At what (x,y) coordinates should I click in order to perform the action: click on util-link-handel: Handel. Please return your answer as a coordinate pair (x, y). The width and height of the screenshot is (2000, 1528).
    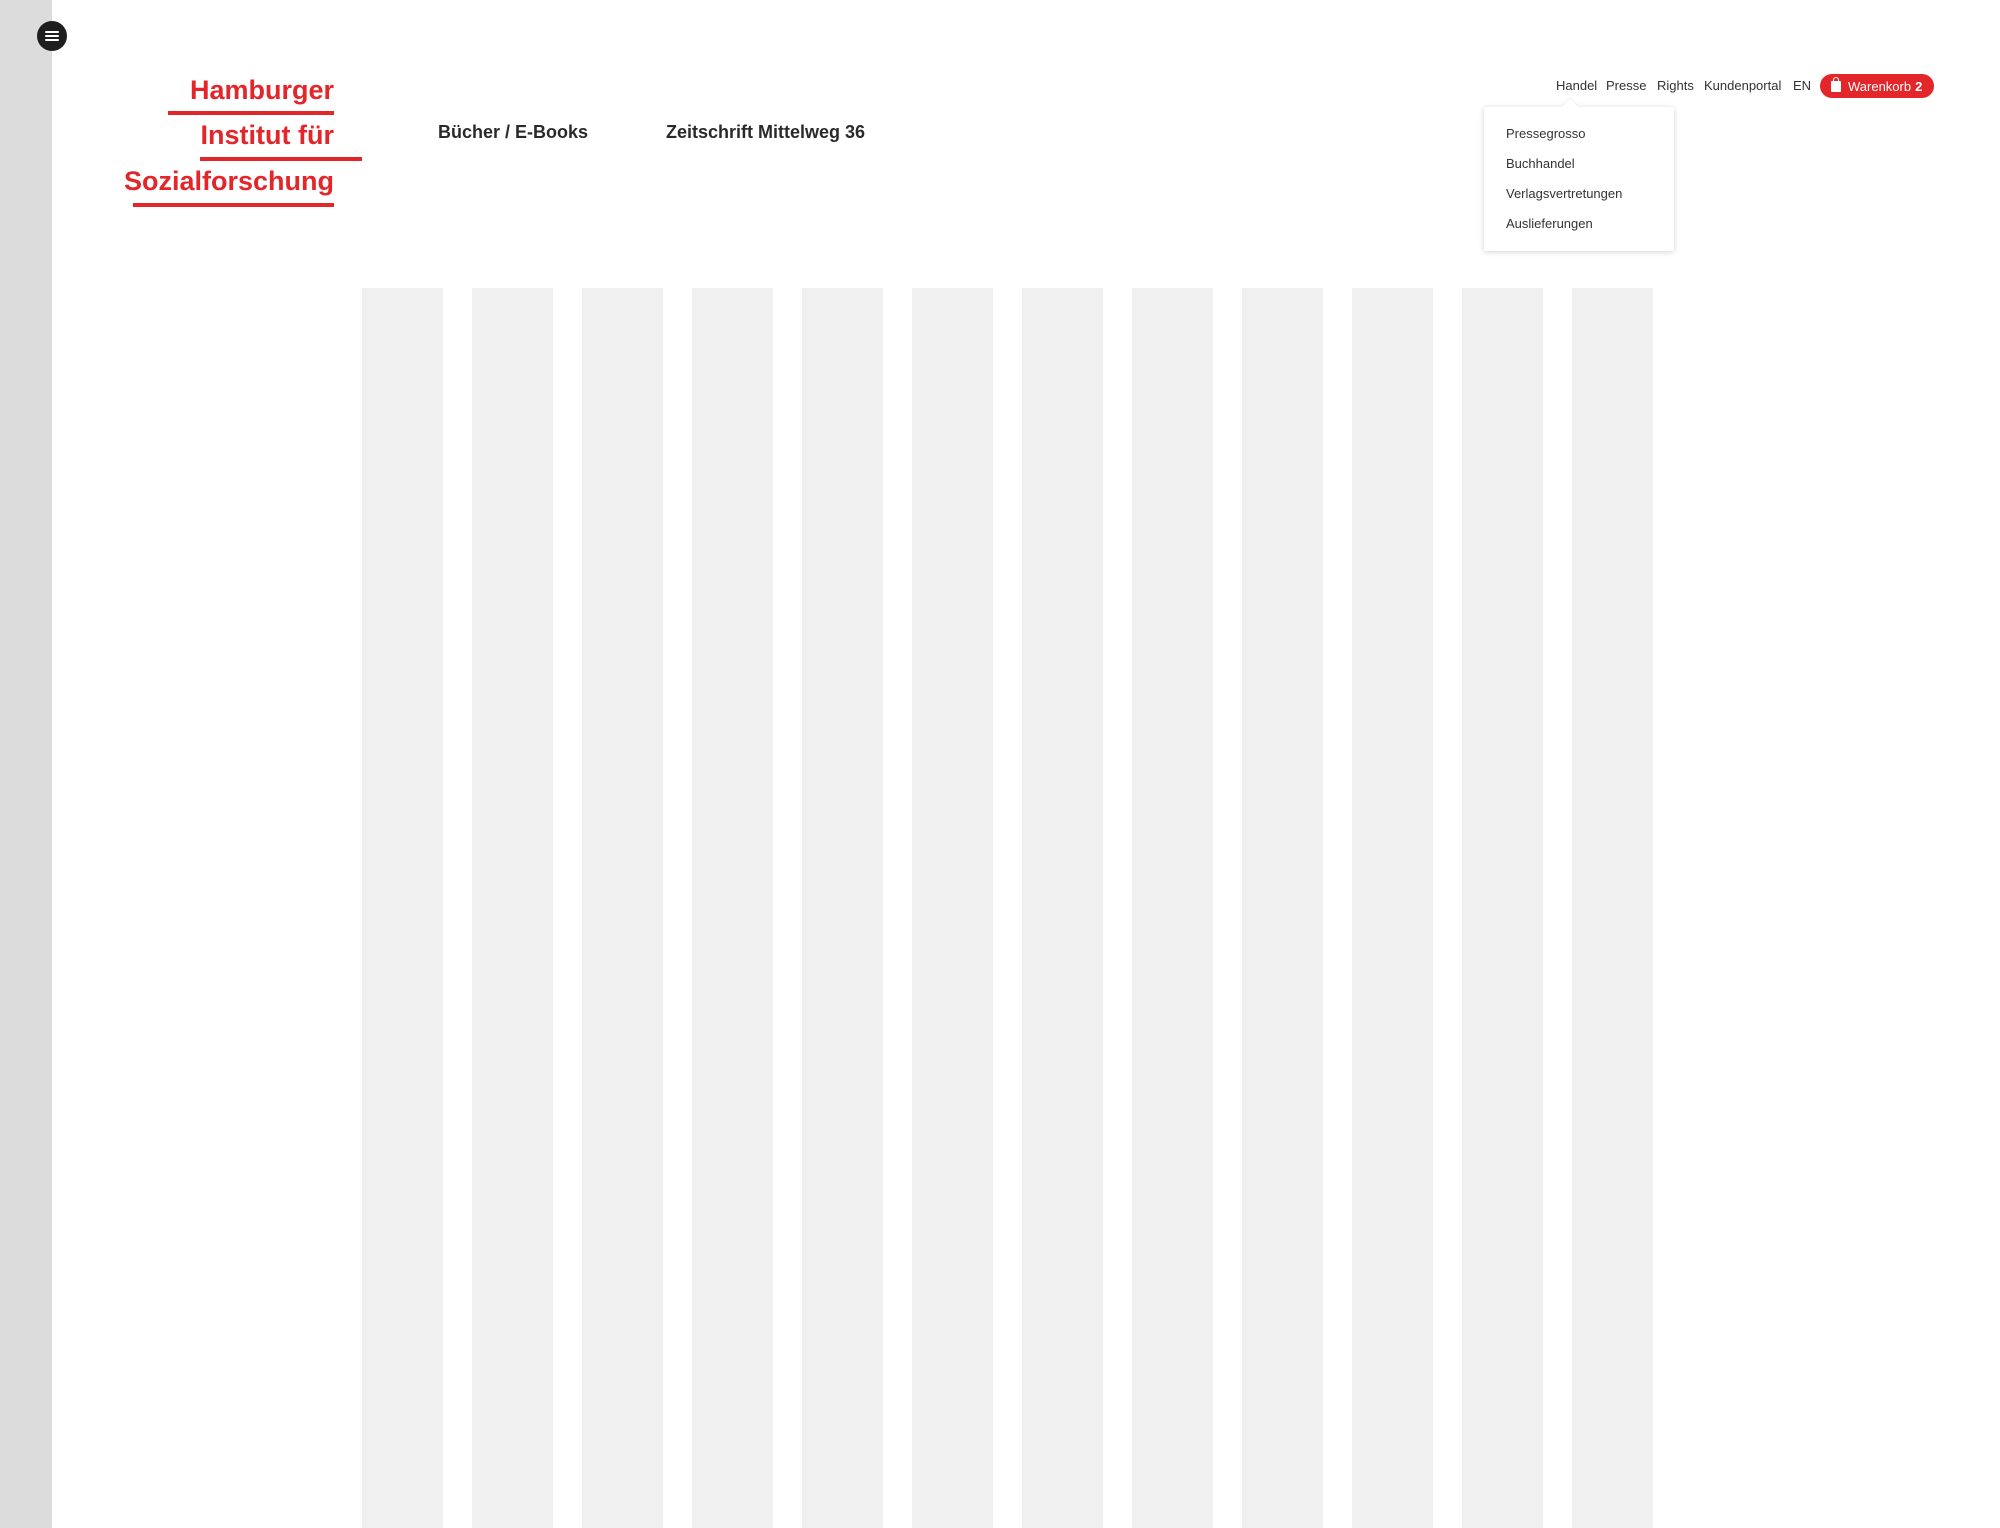
    Looking at the image, I should click on (1576, 85).